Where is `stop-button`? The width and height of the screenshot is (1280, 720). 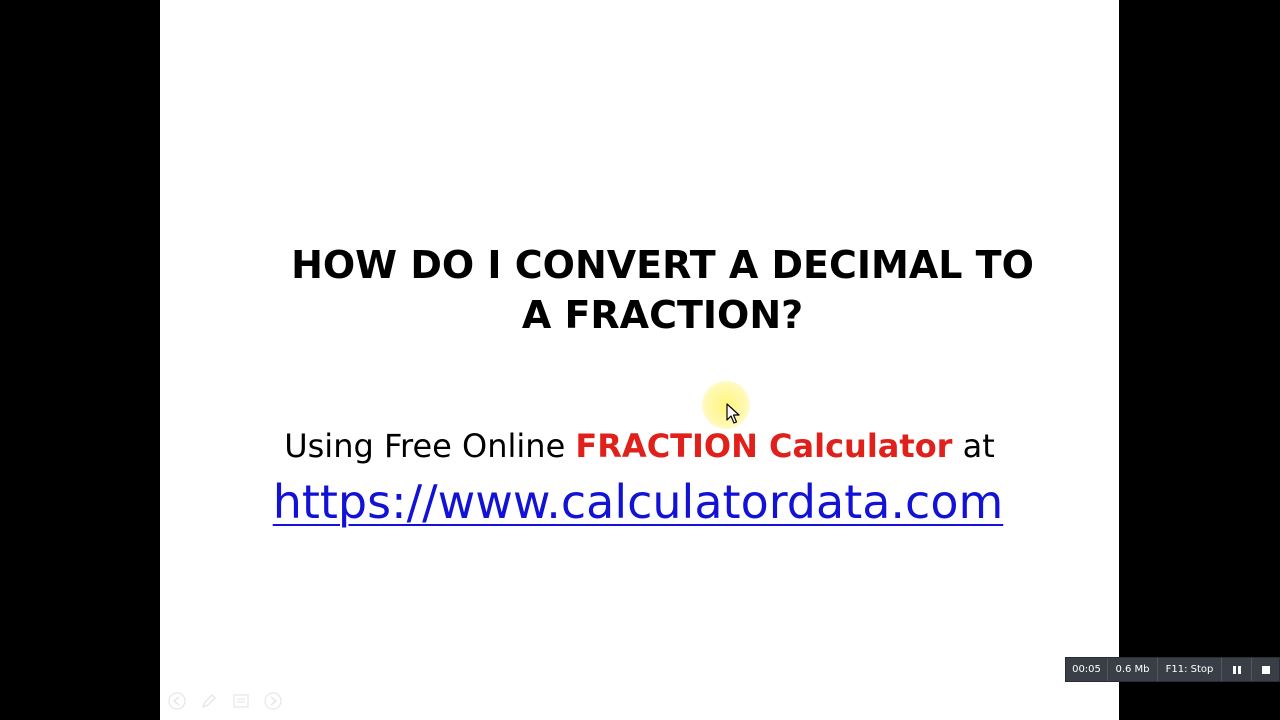
stop-button is located at coordinates (1265, 669).